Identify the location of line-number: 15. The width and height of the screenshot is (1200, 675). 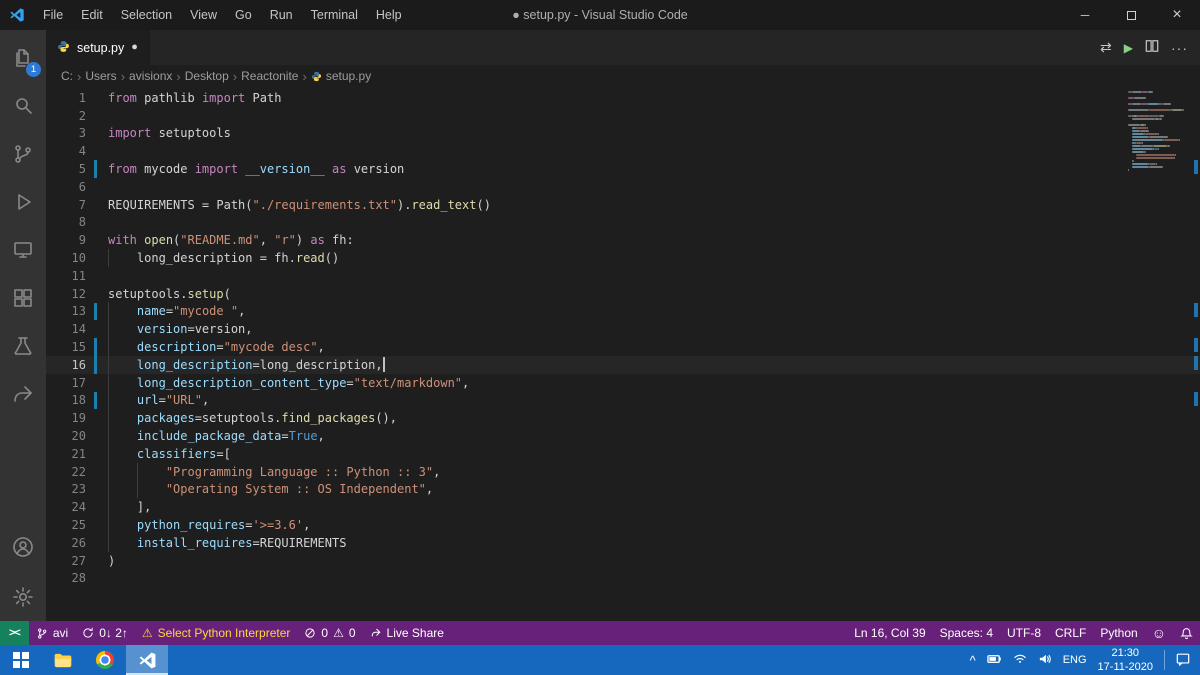
(66, 347).